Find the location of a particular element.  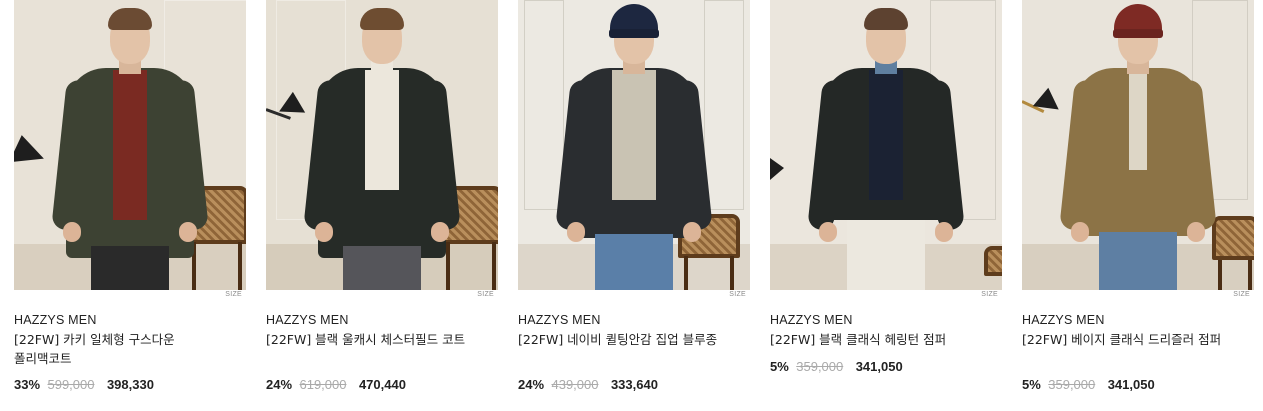

original-price: 439,000 is located at coordinates (575, 384).